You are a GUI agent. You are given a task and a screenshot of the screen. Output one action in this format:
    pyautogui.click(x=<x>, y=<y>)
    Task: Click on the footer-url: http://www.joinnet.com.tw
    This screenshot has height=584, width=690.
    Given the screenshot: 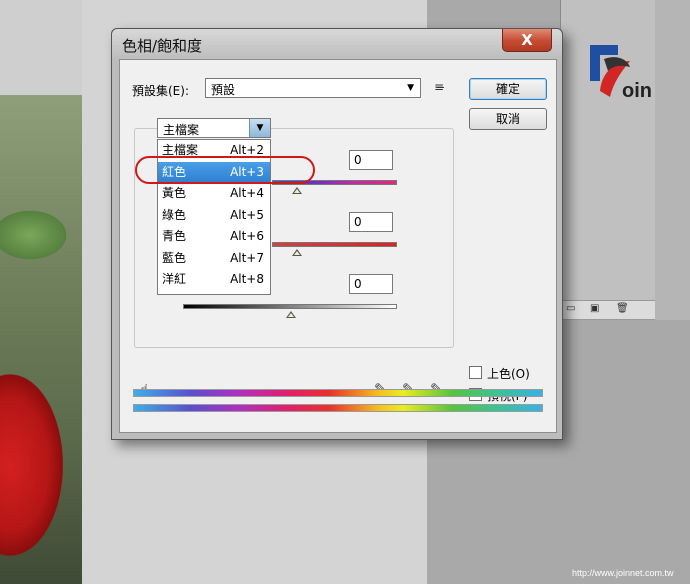 What is the action you would take?
    pyautogui.click(x=623, y=573)
    